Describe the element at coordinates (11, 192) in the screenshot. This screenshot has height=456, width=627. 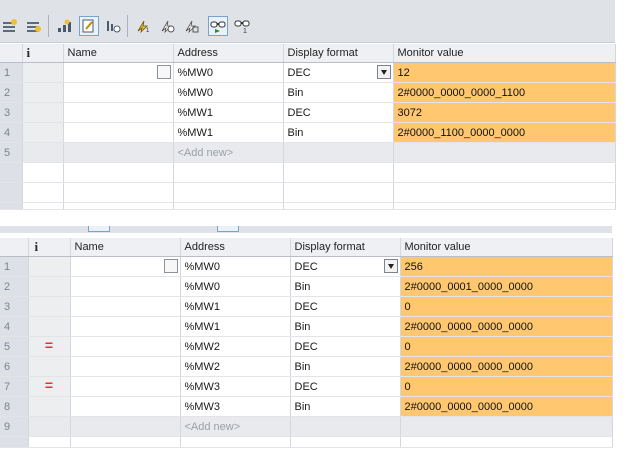
I see `row-number` at that location.